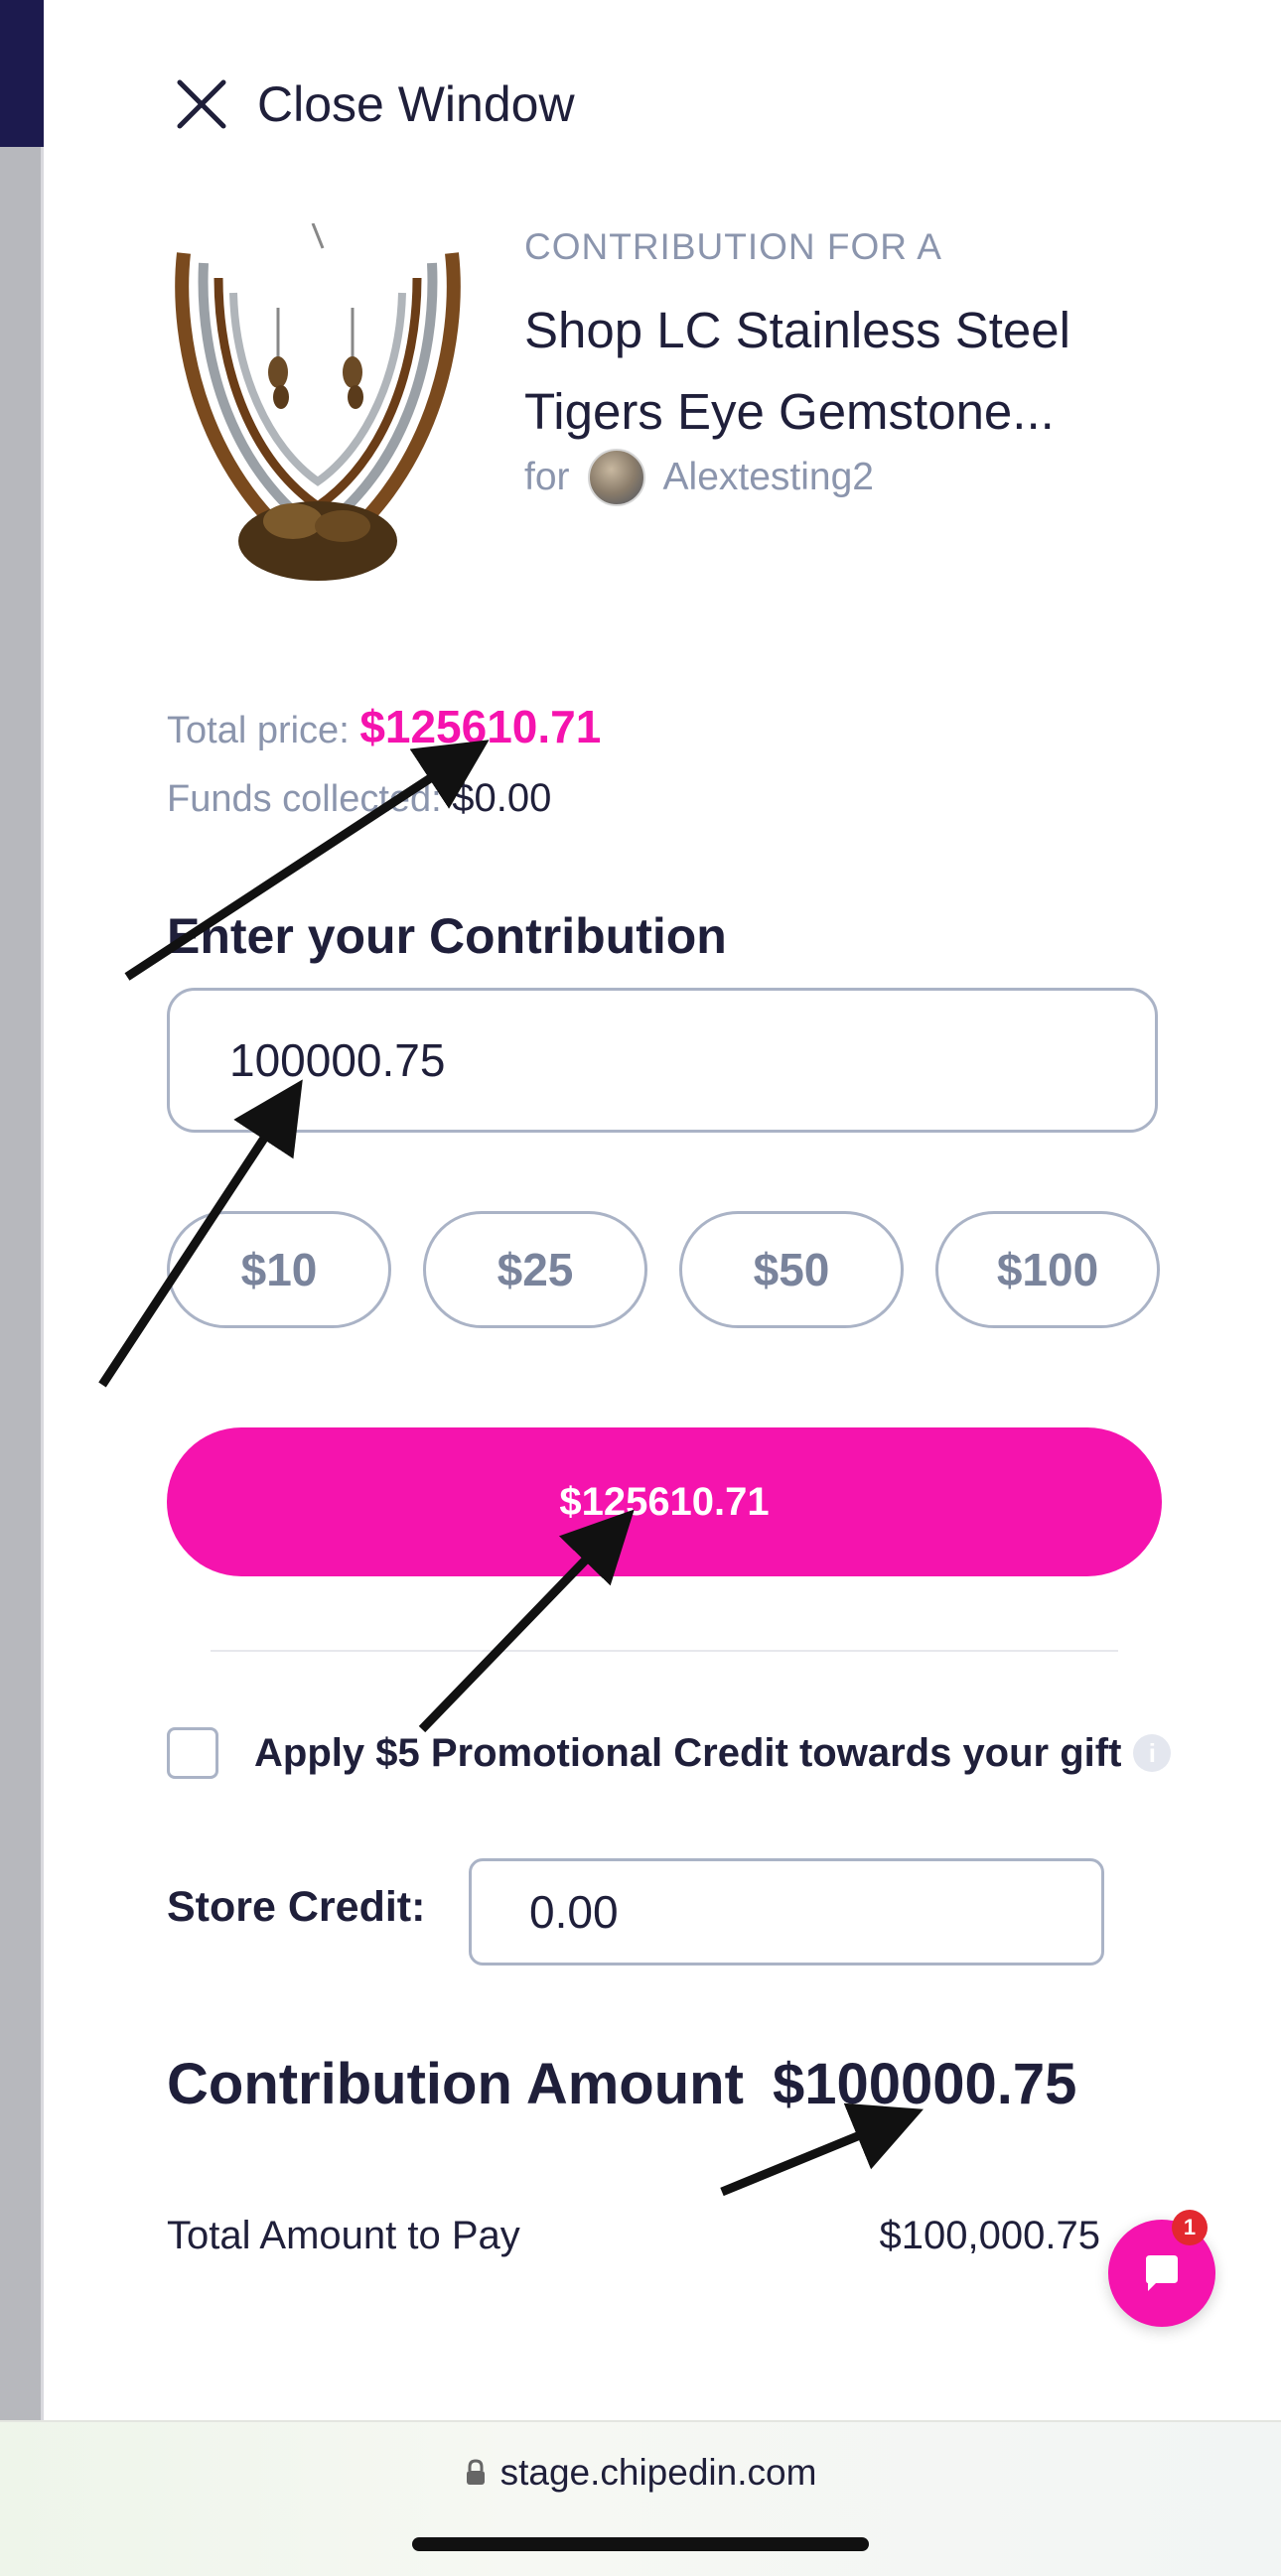  I want to click on browser-address-bar, so click(640, 2498).